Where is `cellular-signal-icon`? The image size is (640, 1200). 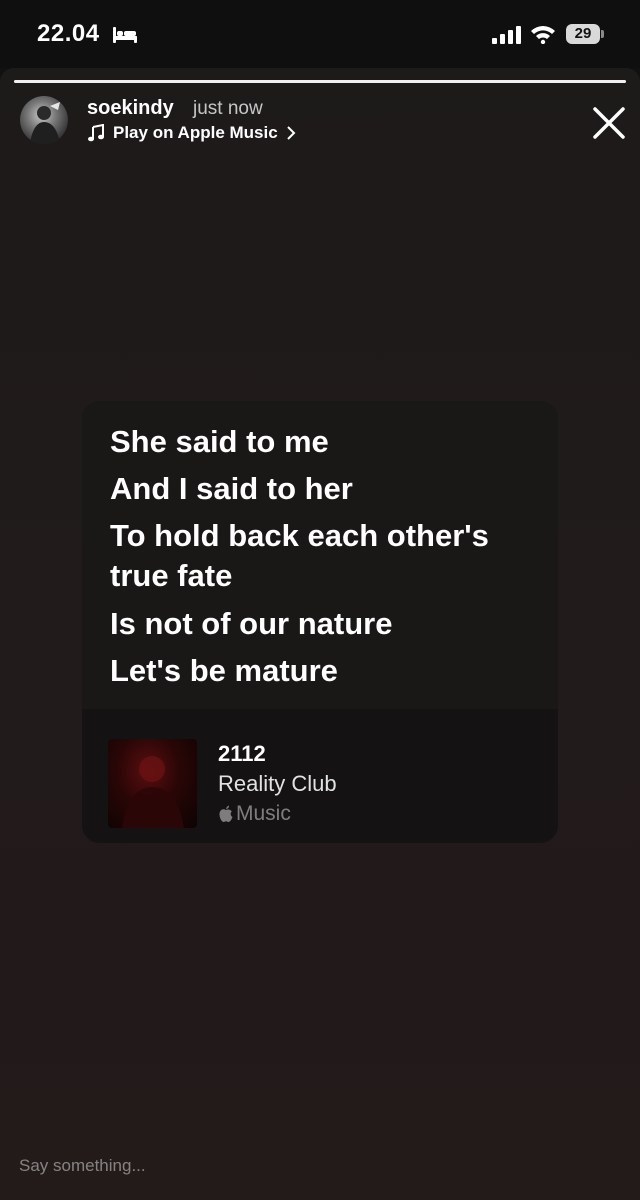
cellular-signal-icon is located at coordinates (506, 35).